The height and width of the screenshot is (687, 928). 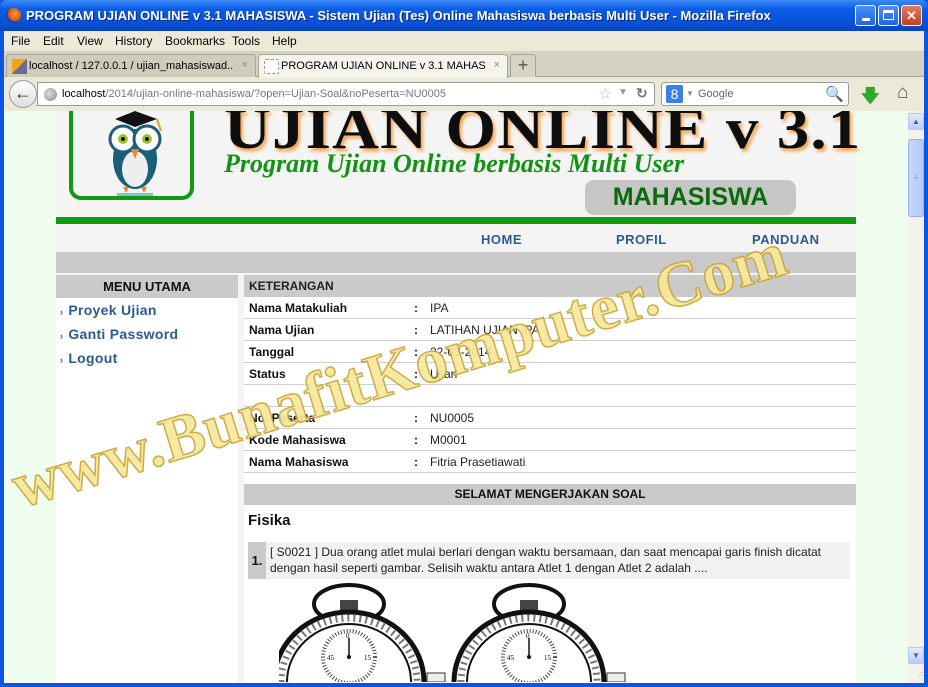 What do you see at coordinates (550, 374) in the screenshot?
I see `info-row-status: Status : Ujian` at bounding box center [550, 374].